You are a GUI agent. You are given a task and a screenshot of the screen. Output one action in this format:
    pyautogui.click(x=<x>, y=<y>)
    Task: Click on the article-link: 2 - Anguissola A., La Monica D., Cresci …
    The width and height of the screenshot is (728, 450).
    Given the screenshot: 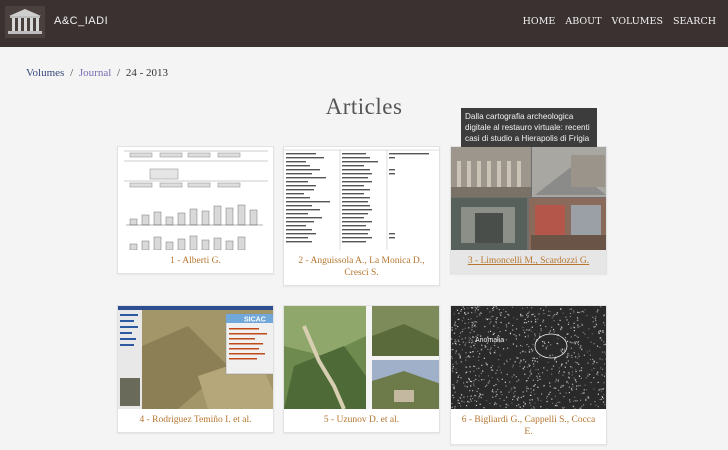 What is the action you would take?
    pyautogui.click(x=361, y=267)
    